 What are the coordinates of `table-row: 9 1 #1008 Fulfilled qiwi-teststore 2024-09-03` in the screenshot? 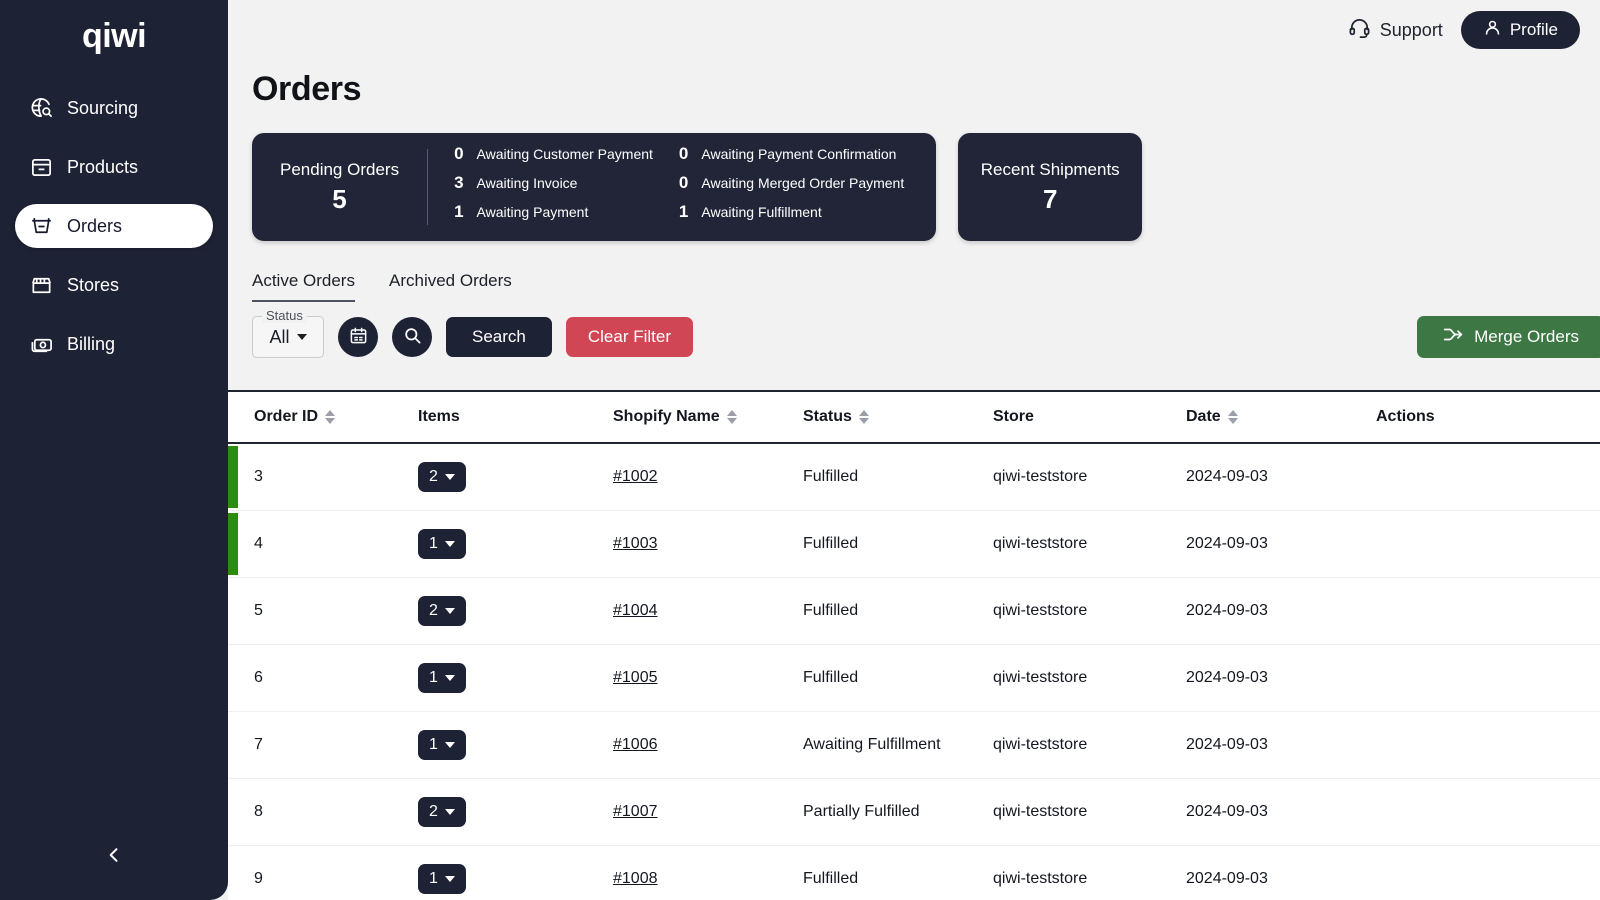 It's located at (914, 872).